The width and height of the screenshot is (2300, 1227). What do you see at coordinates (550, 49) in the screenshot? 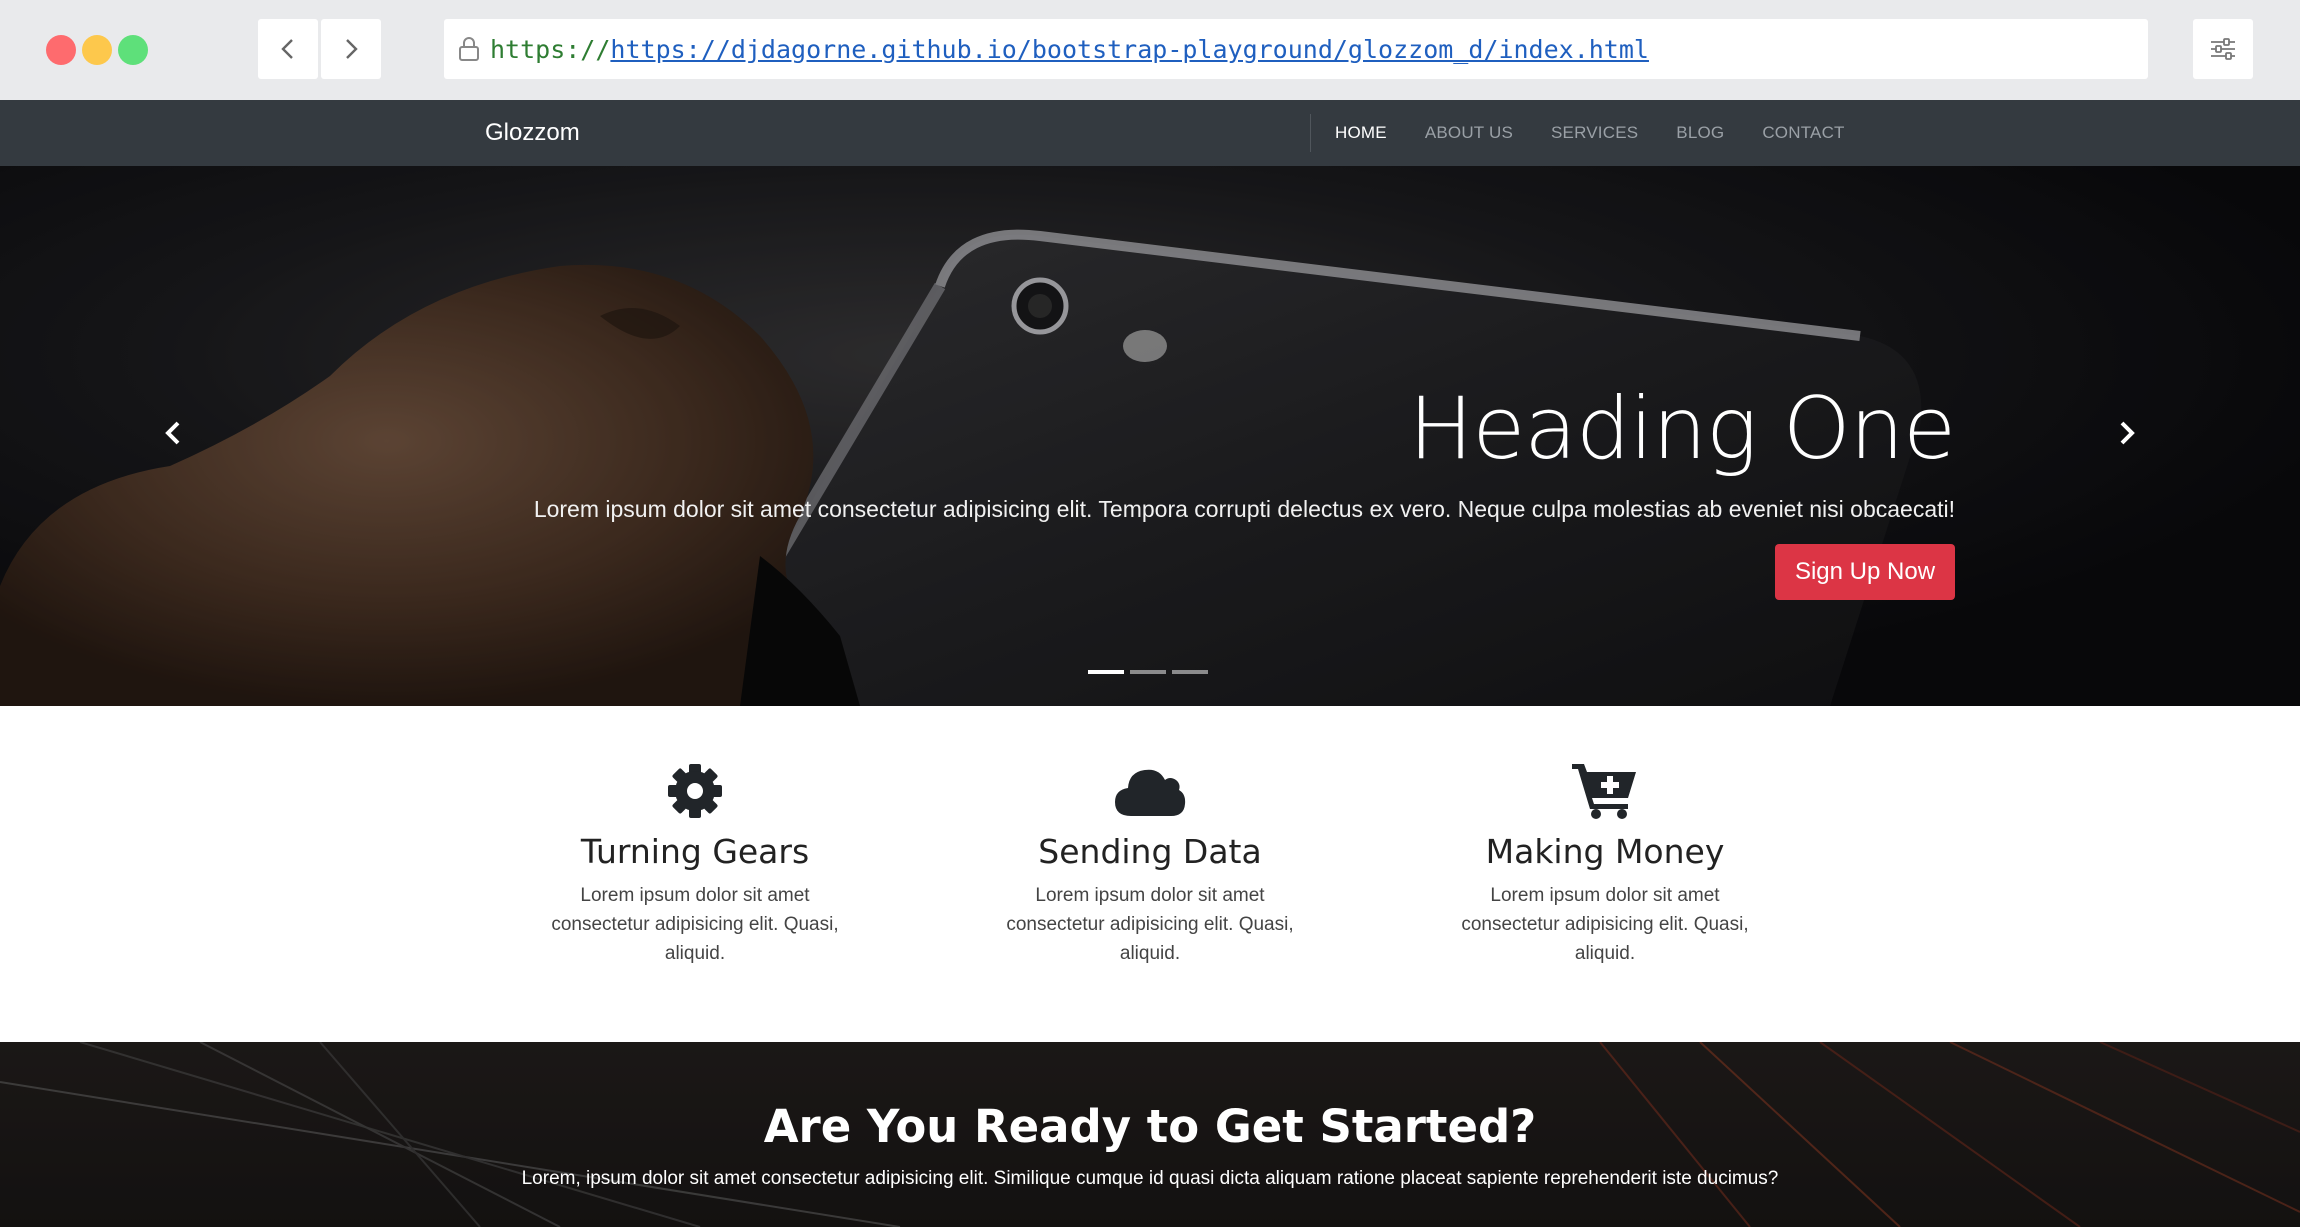
I see `url-scheme: https://` at bounding box center [550, 49].